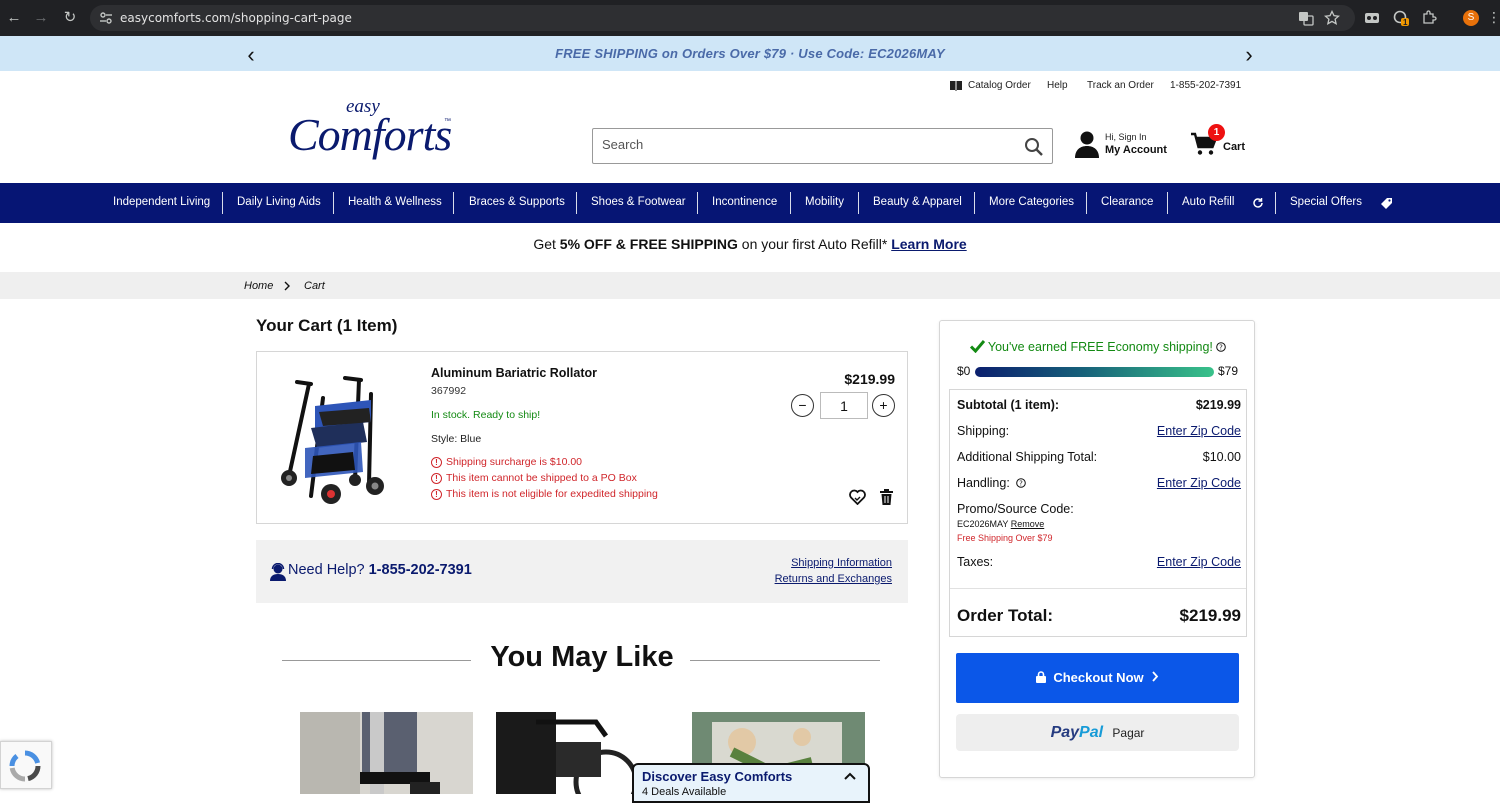 This screenshot has height=803, width=1500. Describe the element at coordinates (1326, 202) in the screenshot. I see `nav-special-offers: Special Offers` at that location.